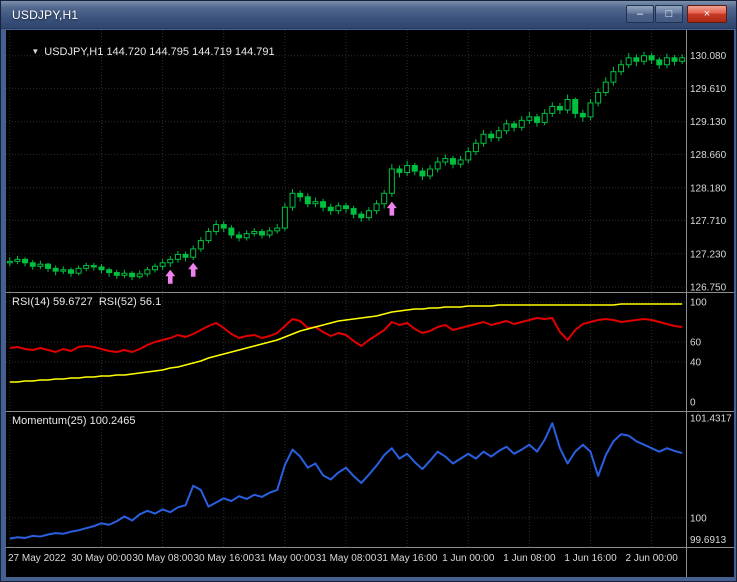 Image resolution: width=737 pixels, height=582 pixels. Describe the element at coordinates (529, 558) in the screenshot. I see `svg-text: 1 Jun 08:00` at that location.